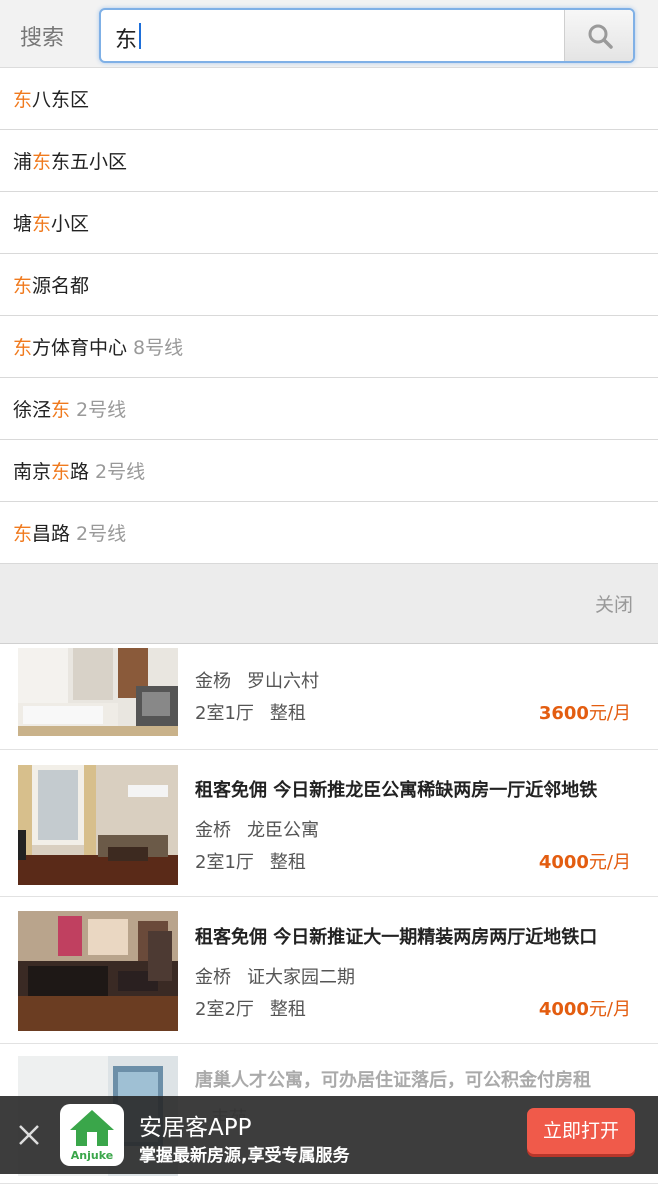  I want to click on listing-title: 租客免佣 今日新推龙臣公寓稀缺两房一厅近邻地铁, so click(396, 790).